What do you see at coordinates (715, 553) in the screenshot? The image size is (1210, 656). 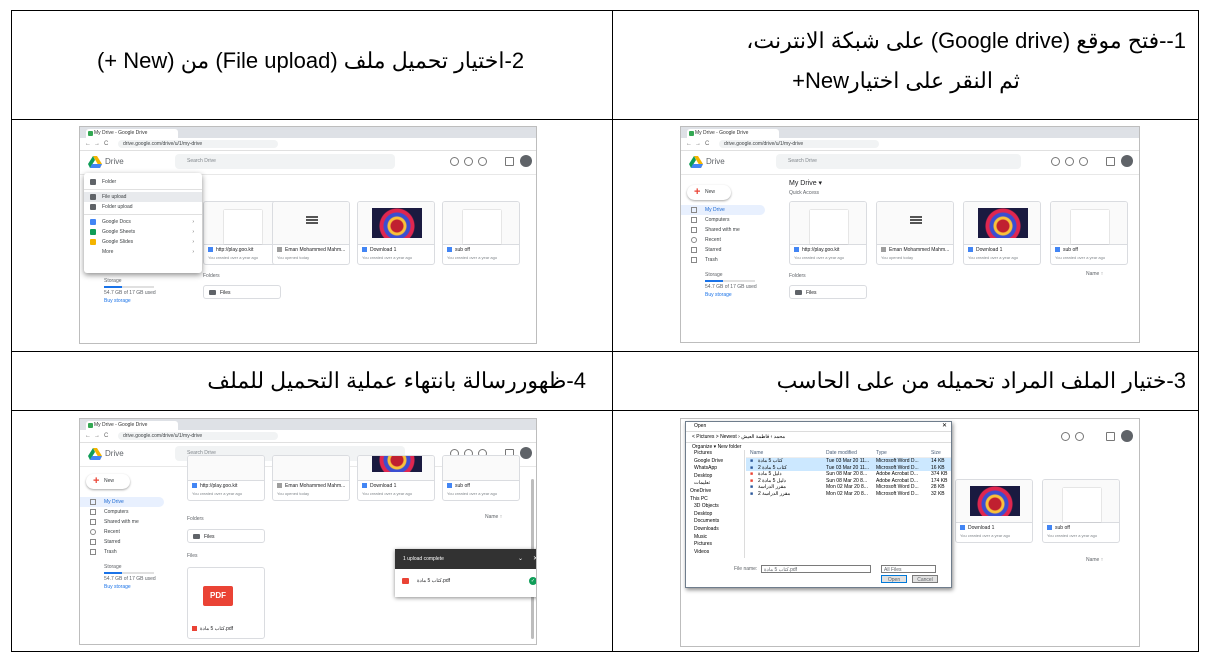 I see `nav-item: Videos` at bounding box center [715, 553].